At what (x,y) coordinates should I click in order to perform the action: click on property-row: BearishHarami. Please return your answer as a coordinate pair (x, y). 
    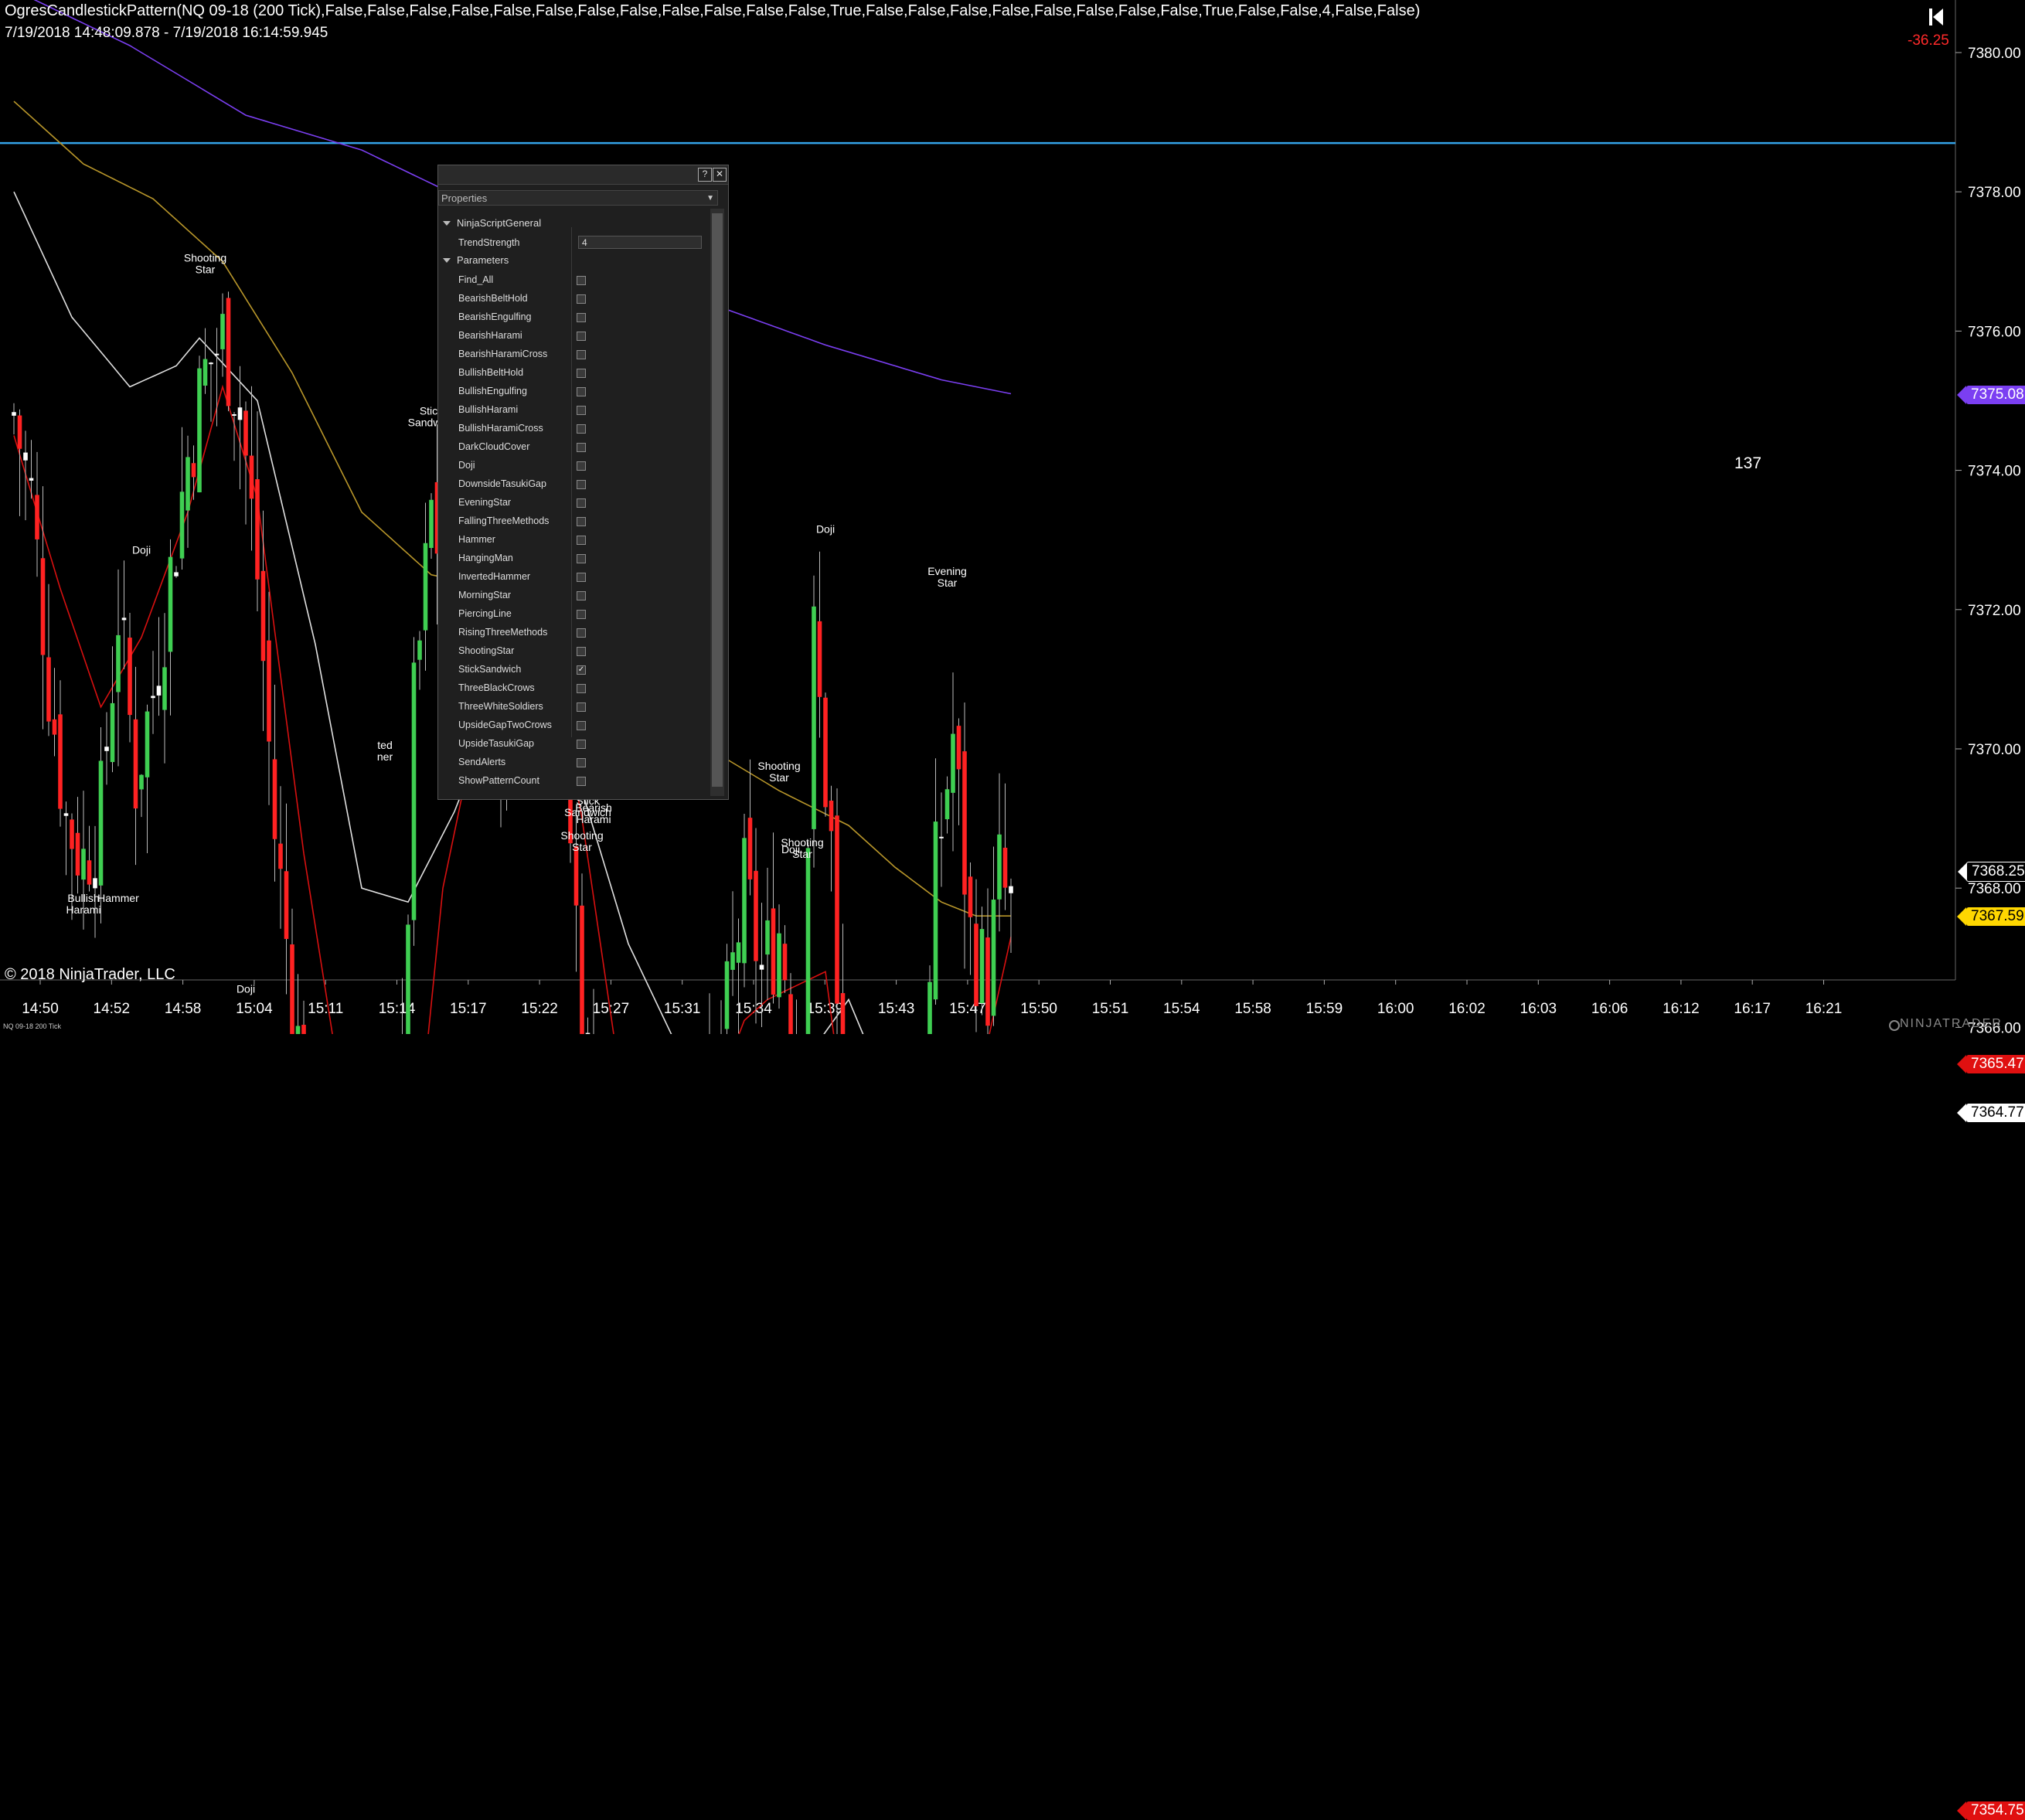
    Looking at the image, I should click on (571, 336).